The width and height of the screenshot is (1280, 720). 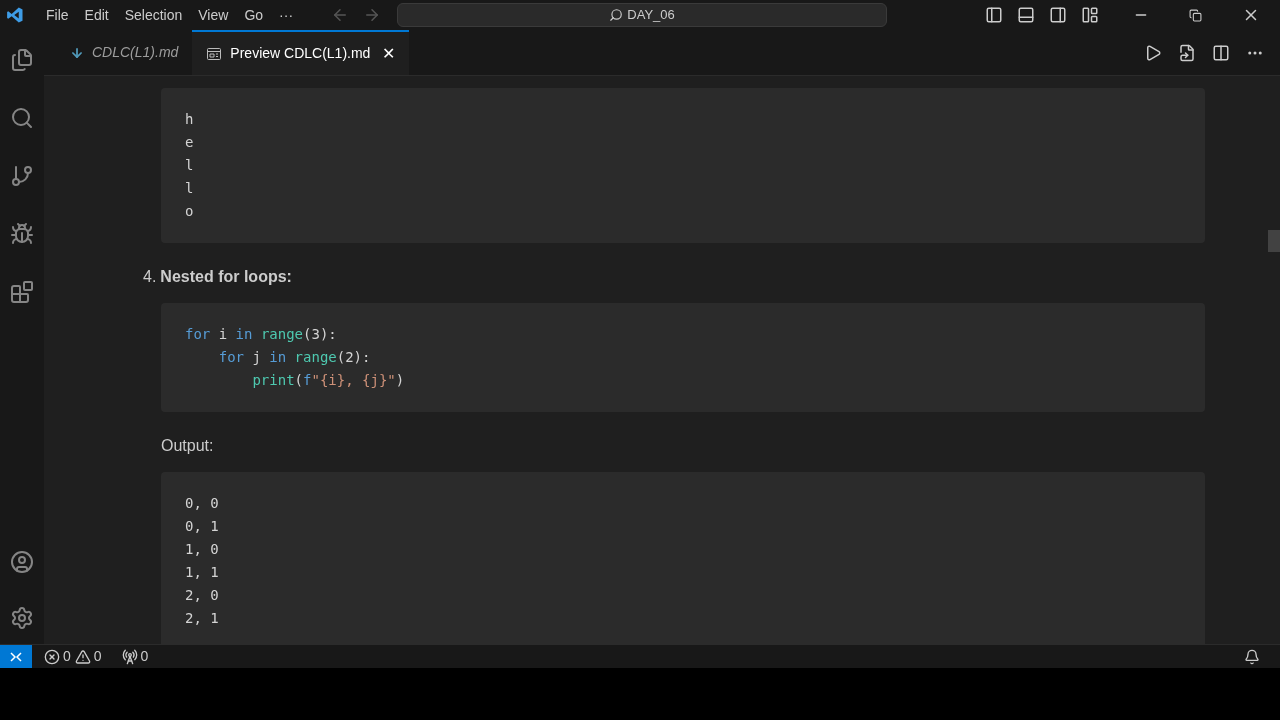 I want to click on menu-item: Edit, so click(x=96, y=15).